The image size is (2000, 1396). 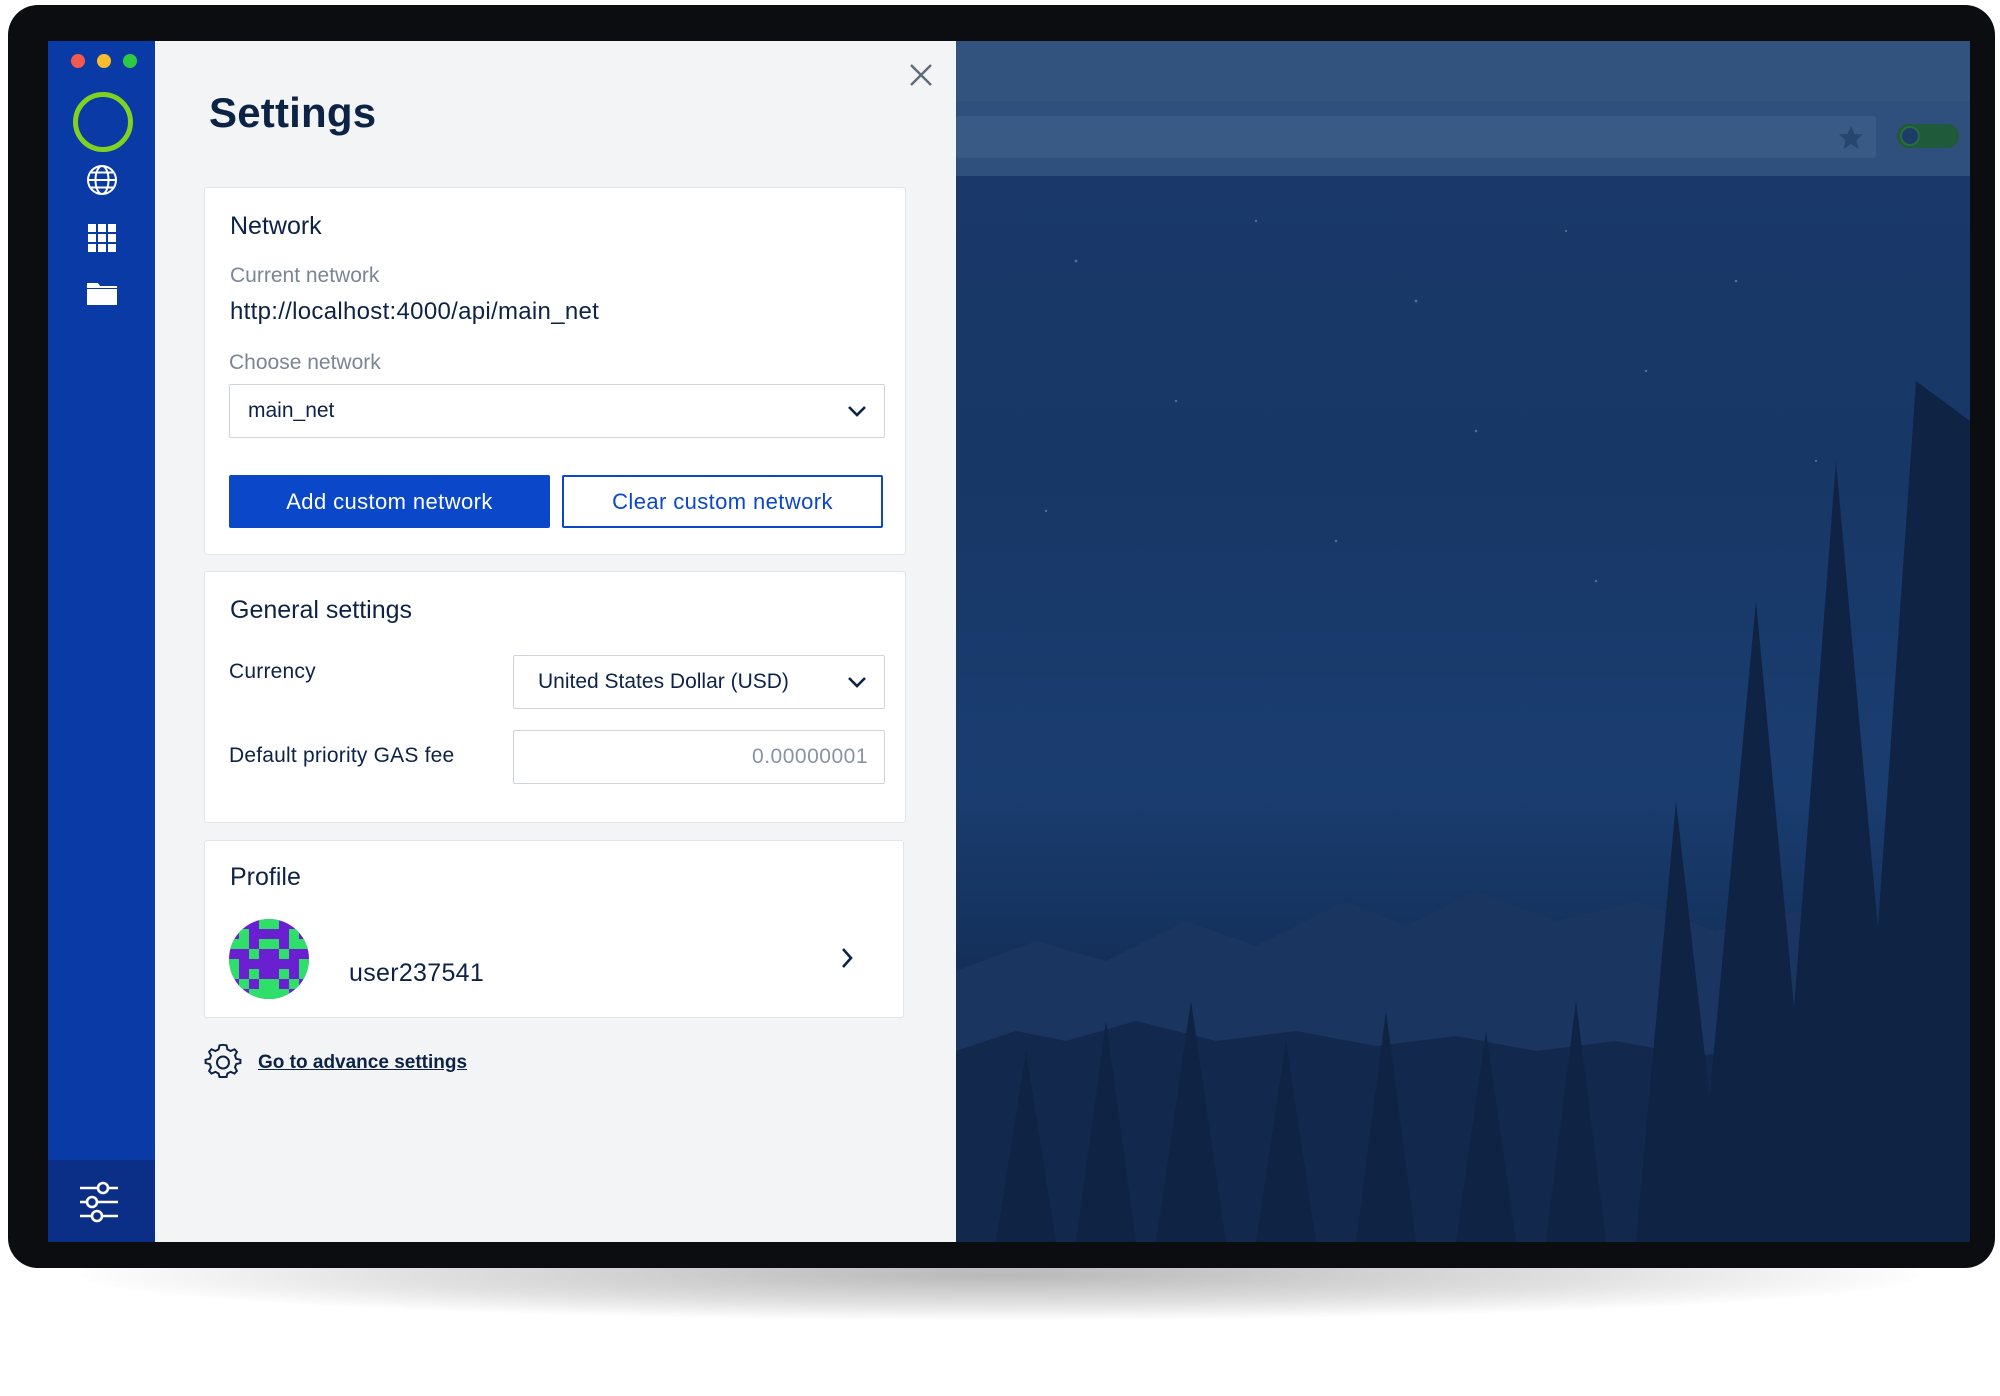 I want to click on advanced-settings-link: Go to advance settings, so click(x=362, y=1063).